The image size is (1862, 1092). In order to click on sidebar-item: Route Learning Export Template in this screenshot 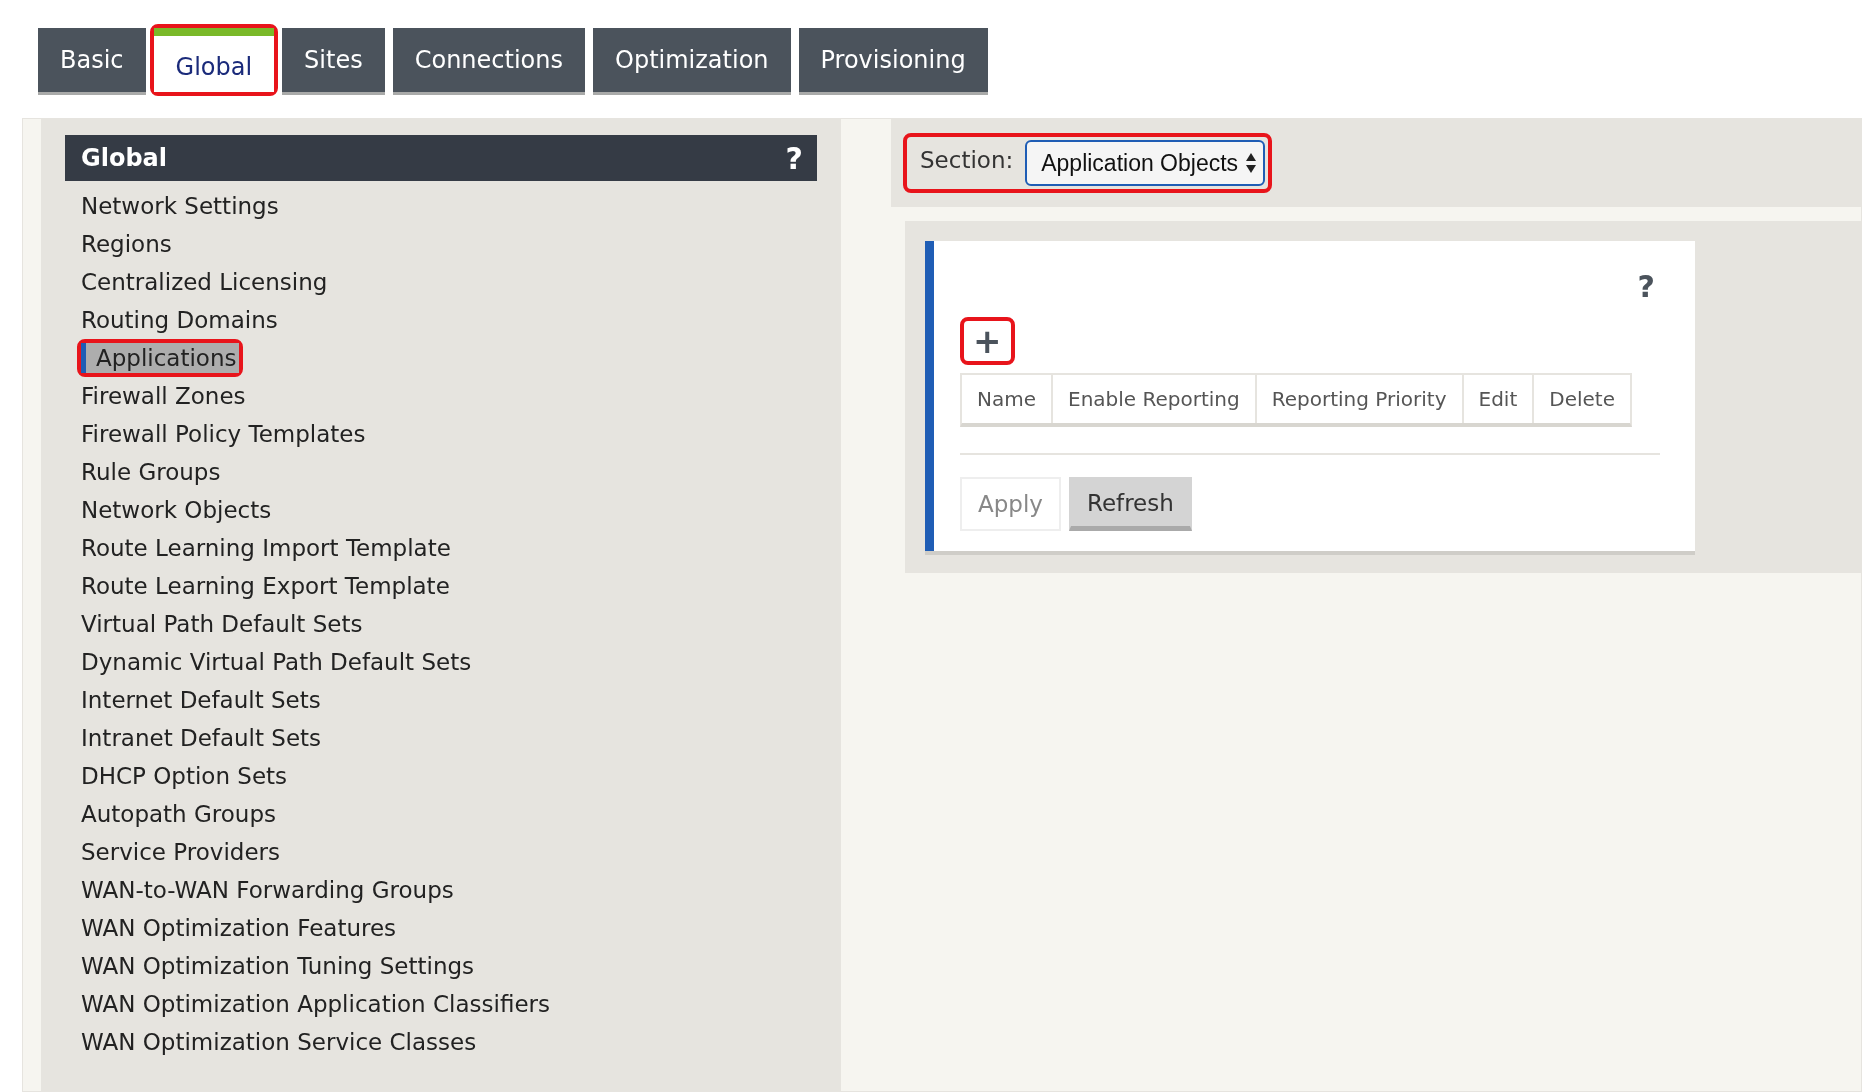, I will do `click(265, 586)`.